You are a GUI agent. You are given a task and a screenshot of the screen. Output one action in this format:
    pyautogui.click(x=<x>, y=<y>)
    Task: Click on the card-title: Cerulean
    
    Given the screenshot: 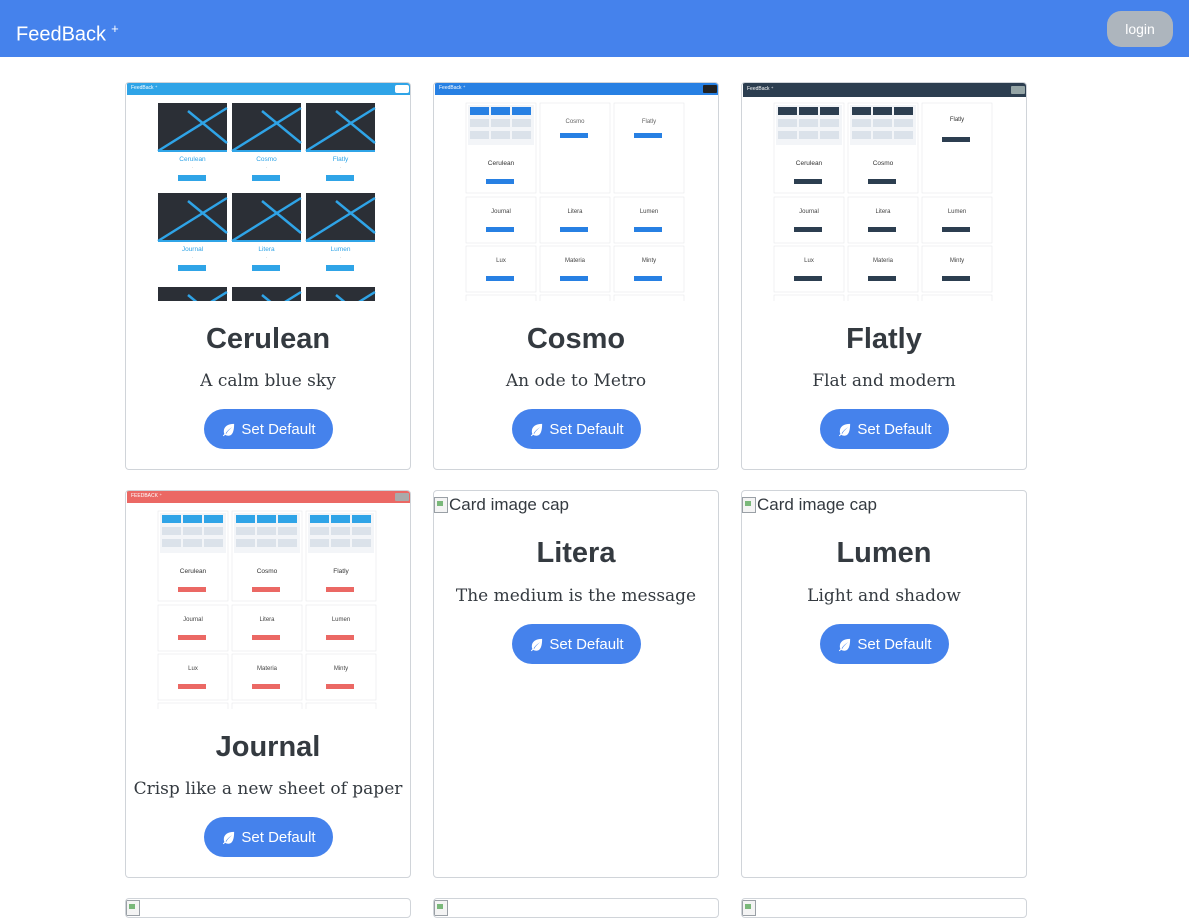 What is the action you would take?
    pyautogui.click(x=268, y=339)
    